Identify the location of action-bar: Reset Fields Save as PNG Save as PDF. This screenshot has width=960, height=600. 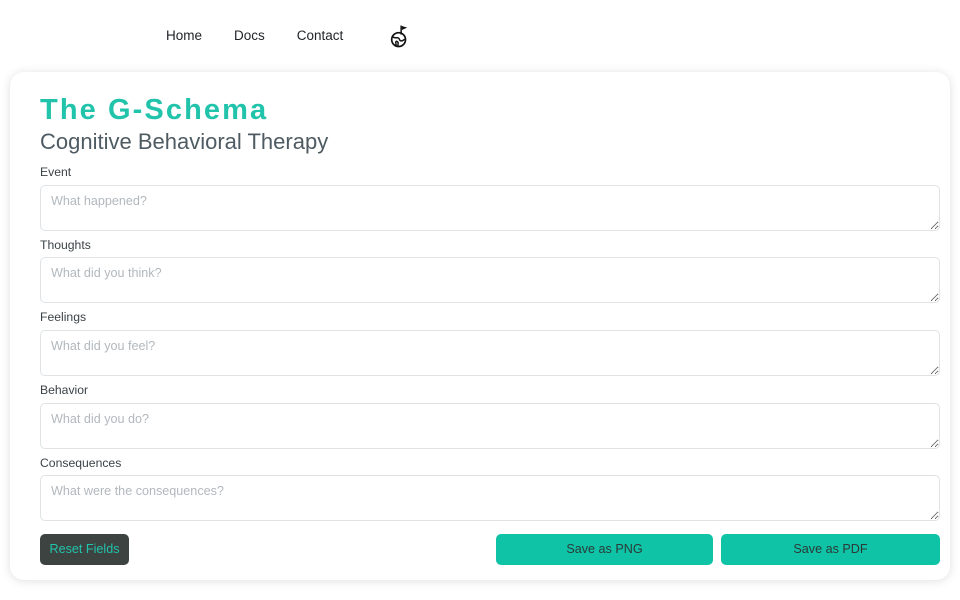
(490, 550).